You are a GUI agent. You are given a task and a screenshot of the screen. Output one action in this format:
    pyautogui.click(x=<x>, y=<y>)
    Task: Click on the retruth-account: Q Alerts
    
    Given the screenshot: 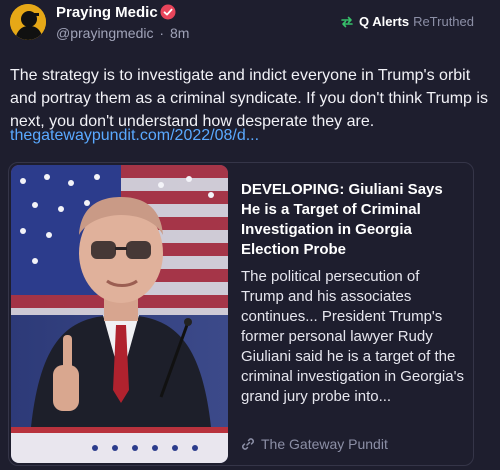 What is the action you would take?
    pyautogui.click(x=384, y=21)
    